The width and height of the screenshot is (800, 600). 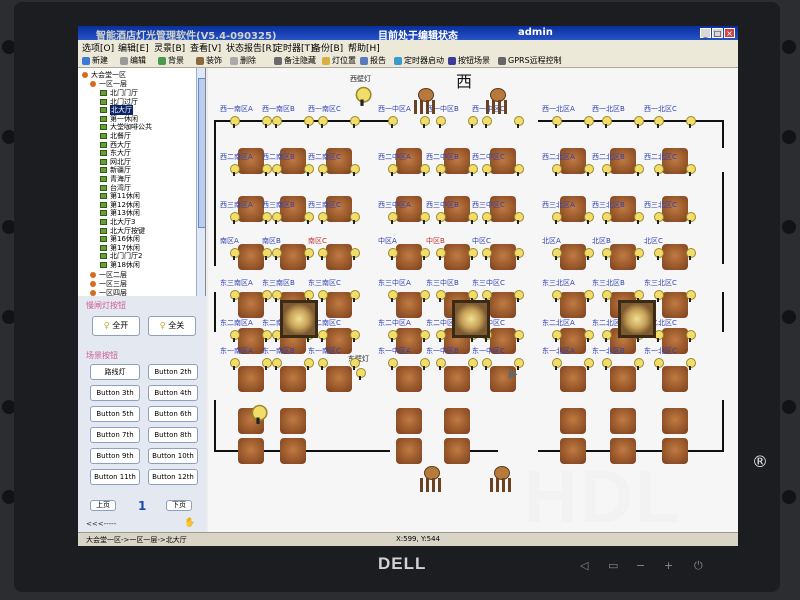 I want to click on monitor-minus-button: −, so click(x=640, y=565).